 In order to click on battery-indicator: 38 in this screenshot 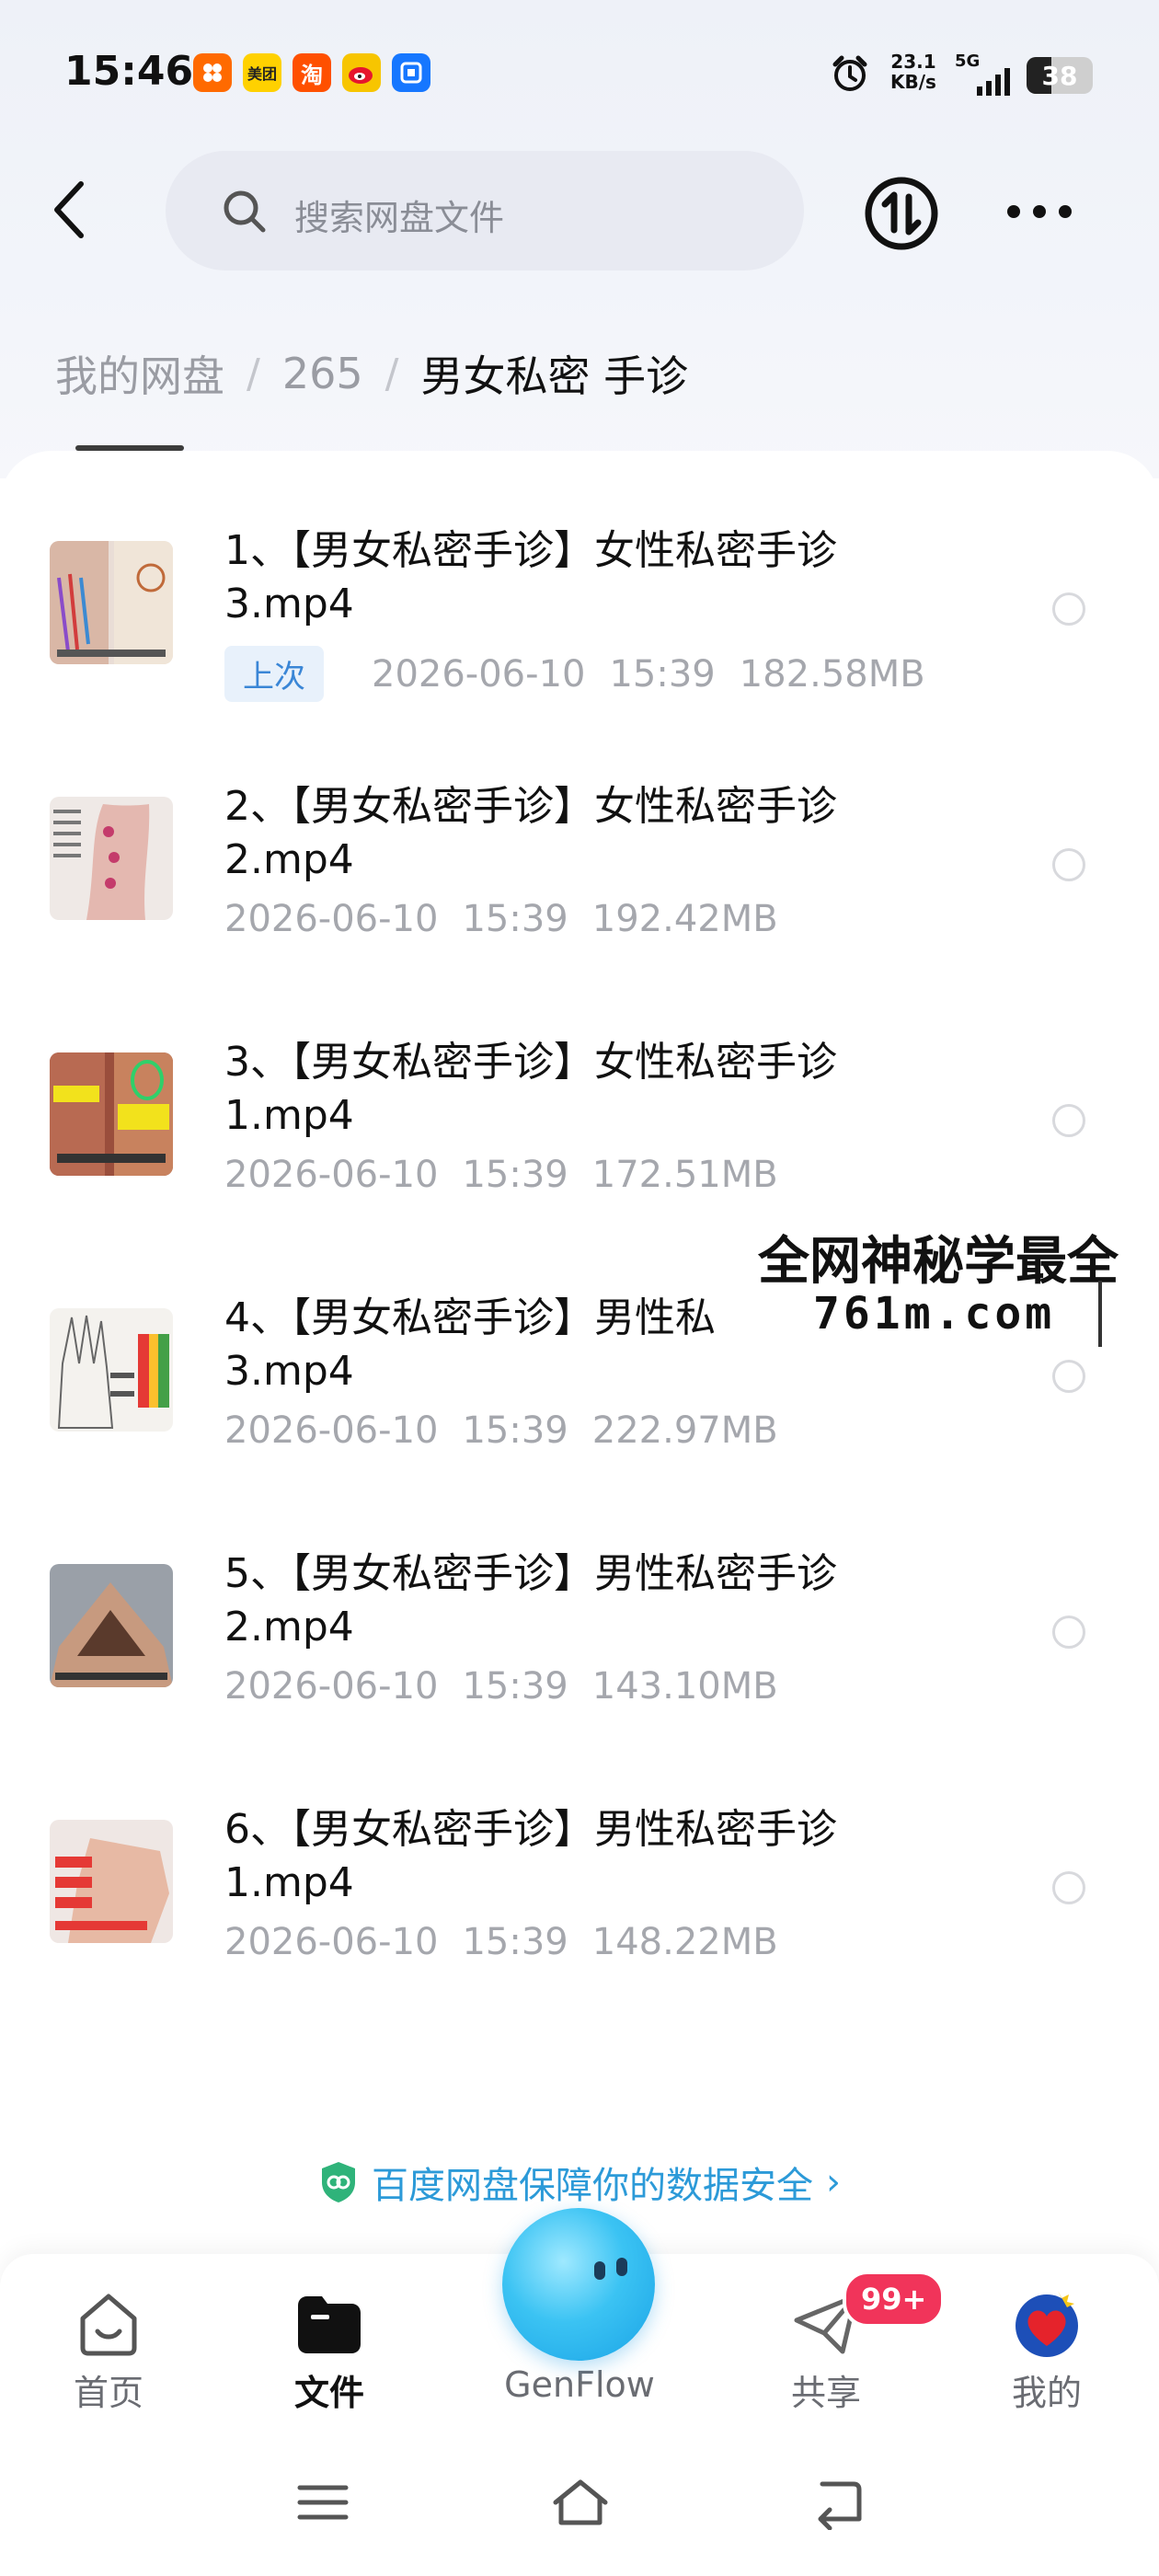, I will do `click(1060, 75)`.